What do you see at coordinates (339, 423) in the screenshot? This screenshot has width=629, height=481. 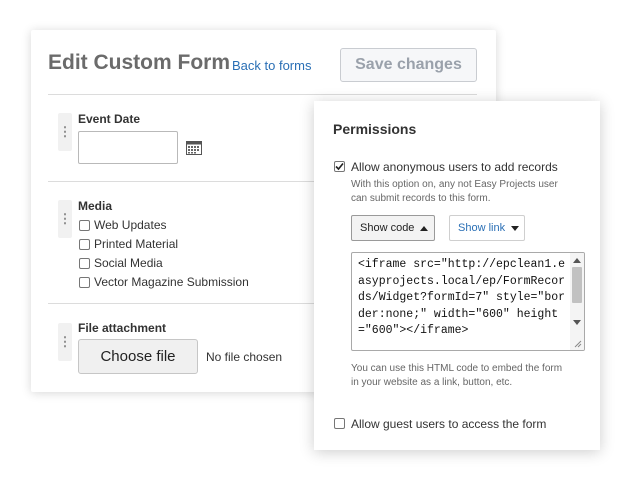 I see `guest-users-checkbox` at bounding box center [339, 423].